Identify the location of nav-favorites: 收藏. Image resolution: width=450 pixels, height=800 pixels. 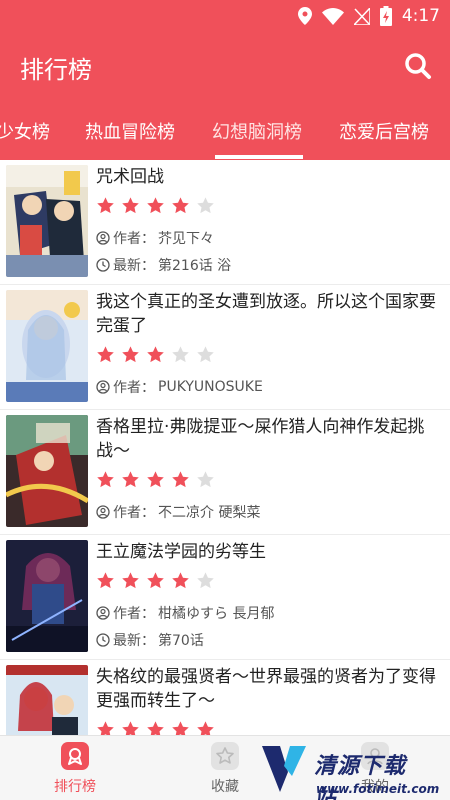
(225, 769).